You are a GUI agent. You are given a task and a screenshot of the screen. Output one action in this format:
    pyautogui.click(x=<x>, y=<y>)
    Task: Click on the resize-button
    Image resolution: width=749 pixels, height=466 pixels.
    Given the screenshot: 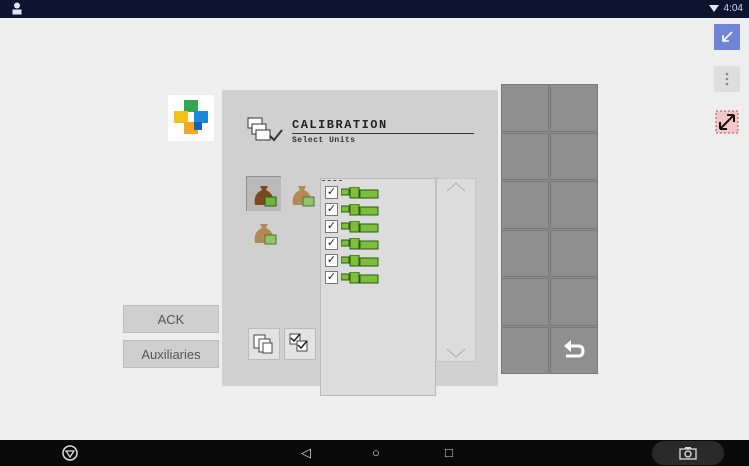 What is the action you would take?
    pyautogui.click(x=727, y=122)
    